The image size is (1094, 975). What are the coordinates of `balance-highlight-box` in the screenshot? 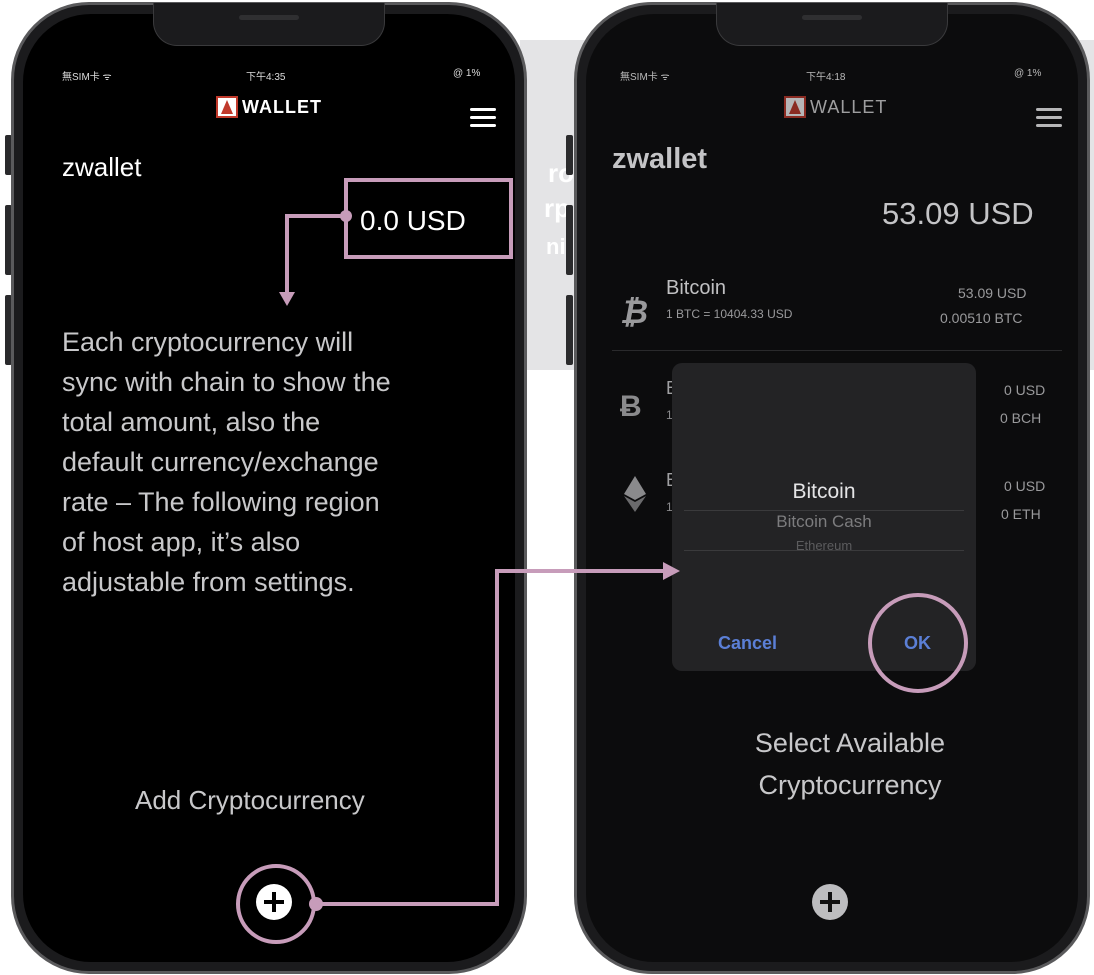 It's located at (428, 218).